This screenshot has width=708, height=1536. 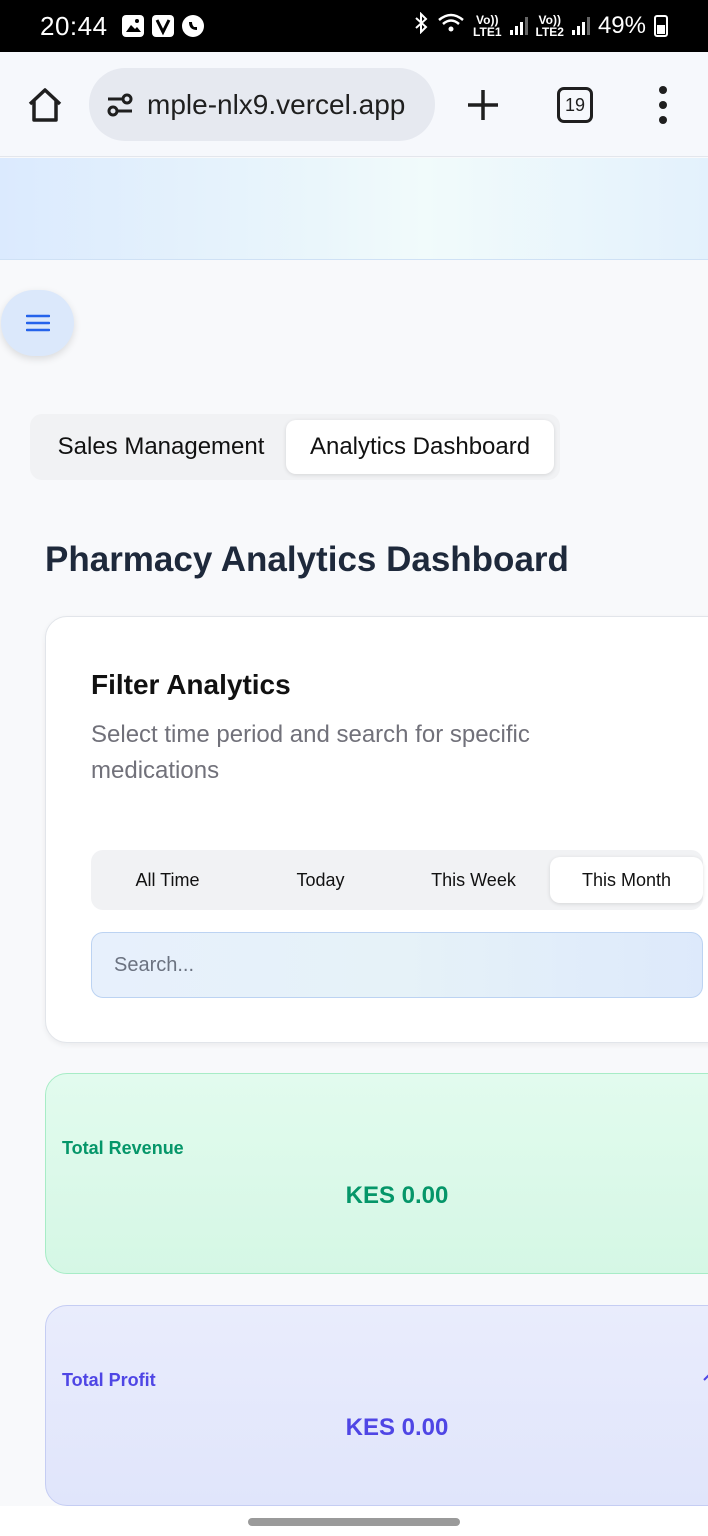 I want to click on new-tab-icon, so click(x=483, y=105).